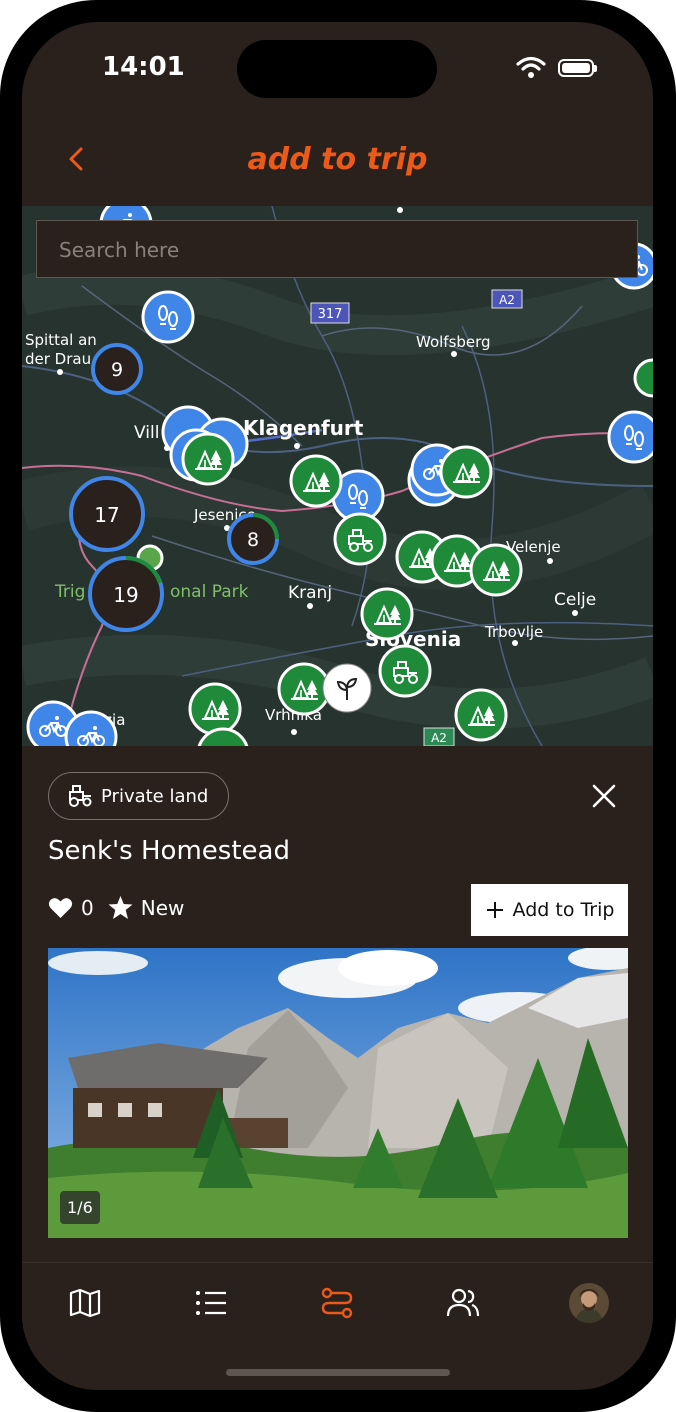 This screenshot has width=676, height=1412. I want to click on cluster-marker: 17, so click(107, 514).